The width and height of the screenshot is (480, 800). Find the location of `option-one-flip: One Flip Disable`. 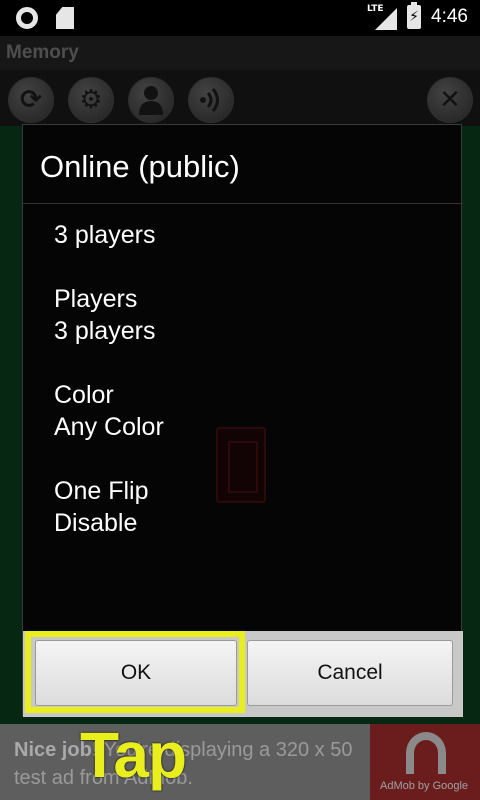

option-one-flip: One Flip Disable is located at coordinates (109, 507).